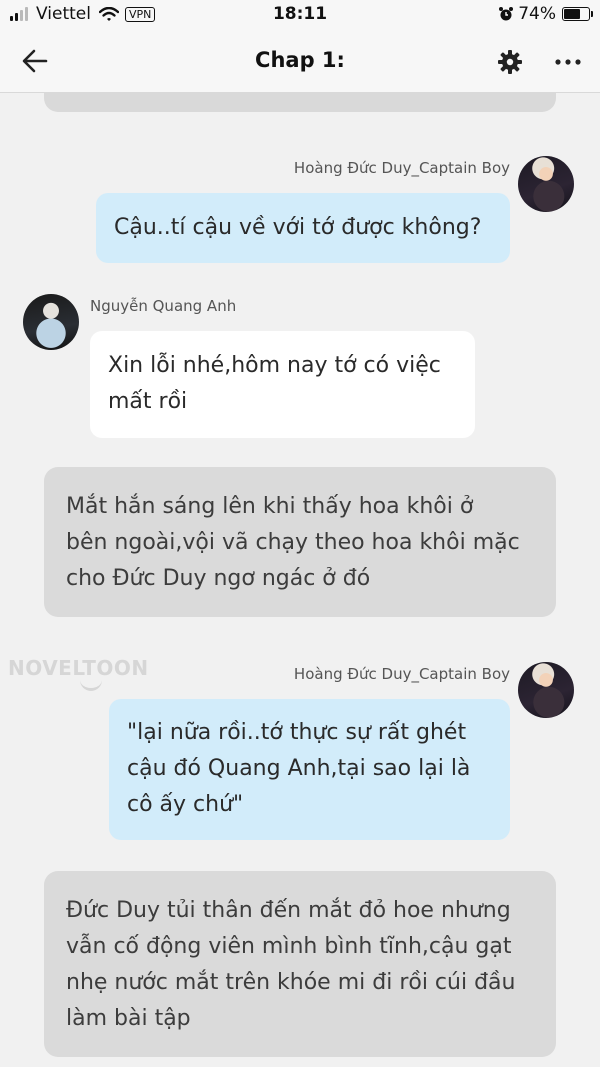  Describe the element at coordinates (577, 14) in the screenshot. I see `battery-icon` at that location.